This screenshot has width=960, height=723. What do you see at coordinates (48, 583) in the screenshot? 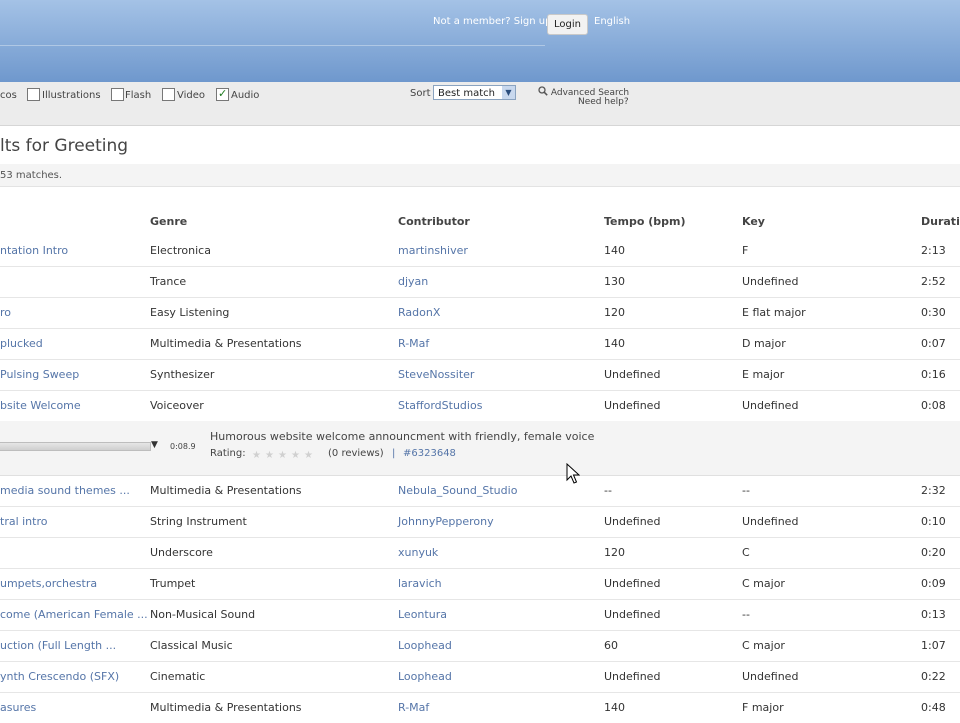
I see `track-title-link: umpets,orchestra` at bounding box center [48, 583].